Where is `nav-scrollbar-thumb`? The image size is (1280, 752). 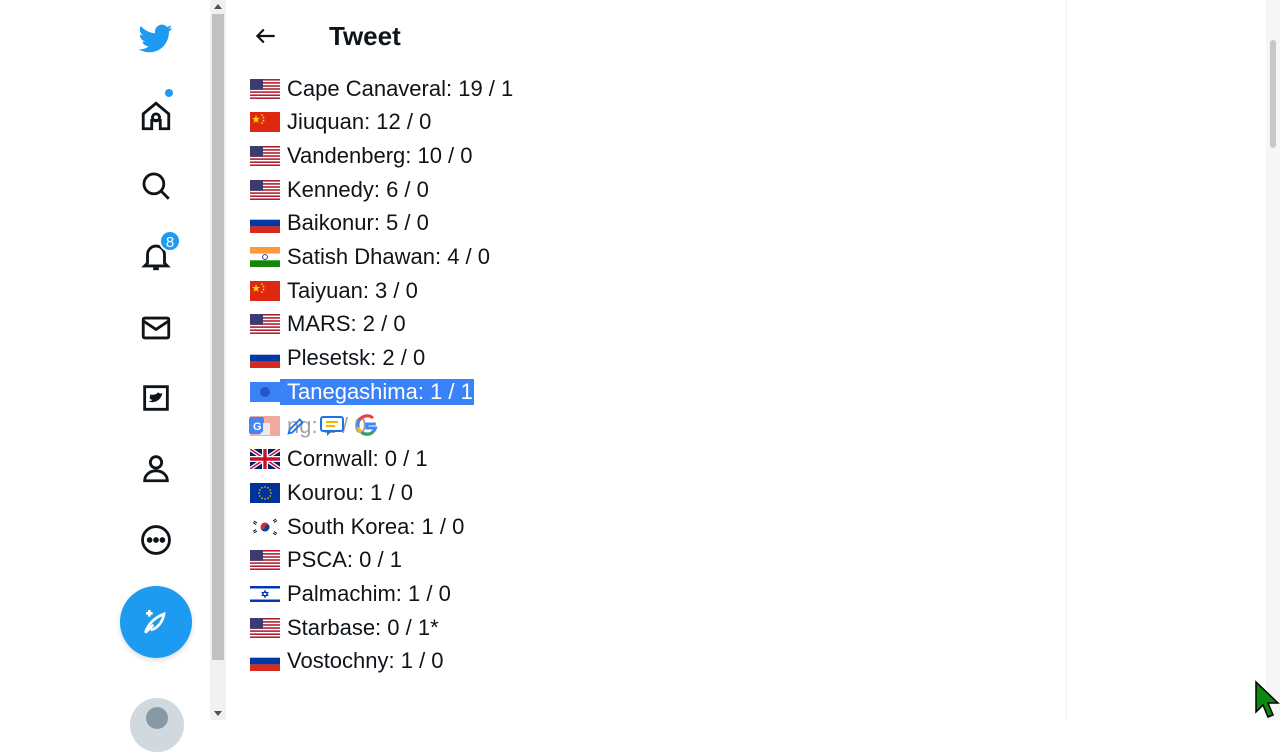
nav-scrollbar-thumb is located at coordinates (218, 337).